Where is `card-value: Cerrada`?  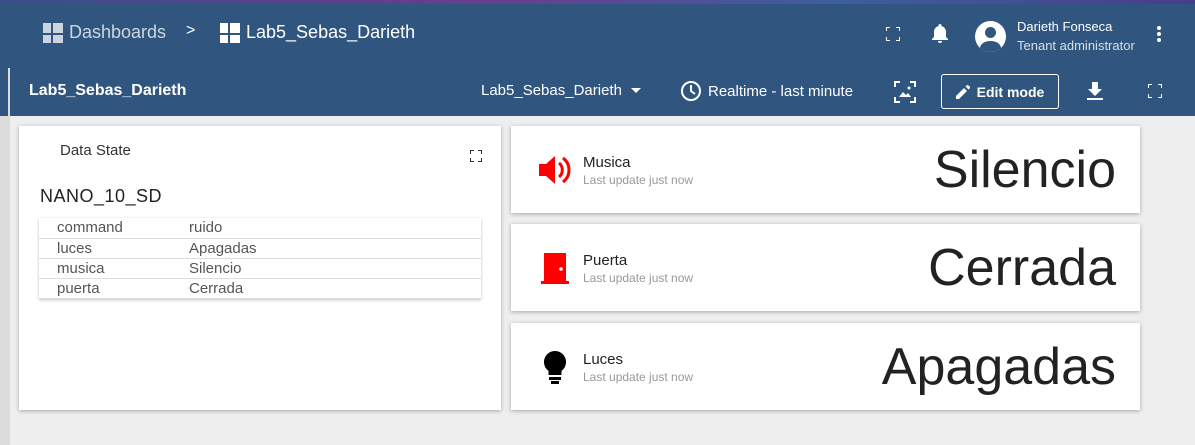 card-value: Cerrada is located at coordinates (1022, 268).